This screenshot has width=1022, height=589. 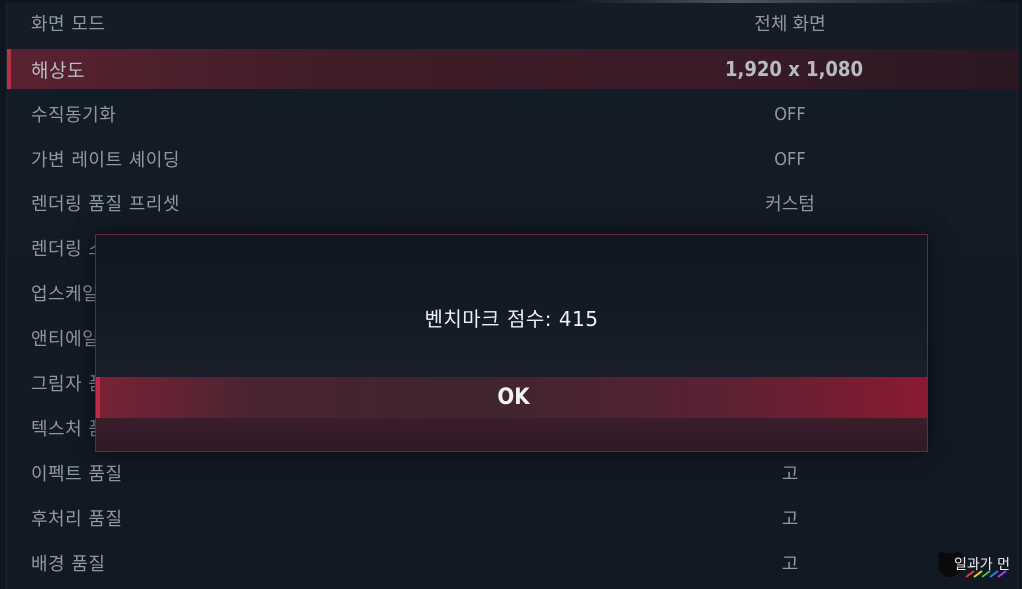 I want to click on setting-label: 배경 품질, so click(x=68, y=564).